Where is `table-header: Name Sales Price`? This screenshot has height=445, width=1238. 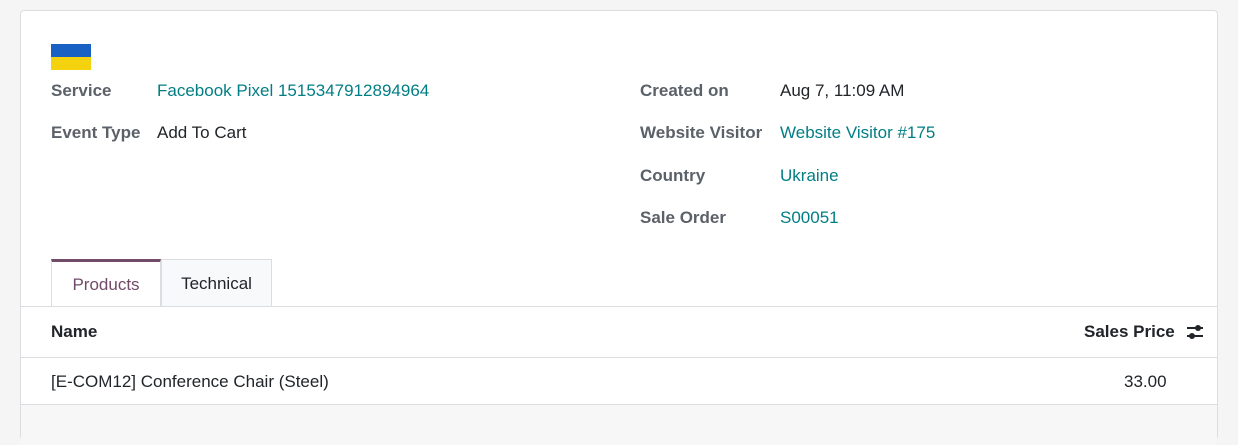 table-header: Name Sales Price is located at coordinates (619, 332).